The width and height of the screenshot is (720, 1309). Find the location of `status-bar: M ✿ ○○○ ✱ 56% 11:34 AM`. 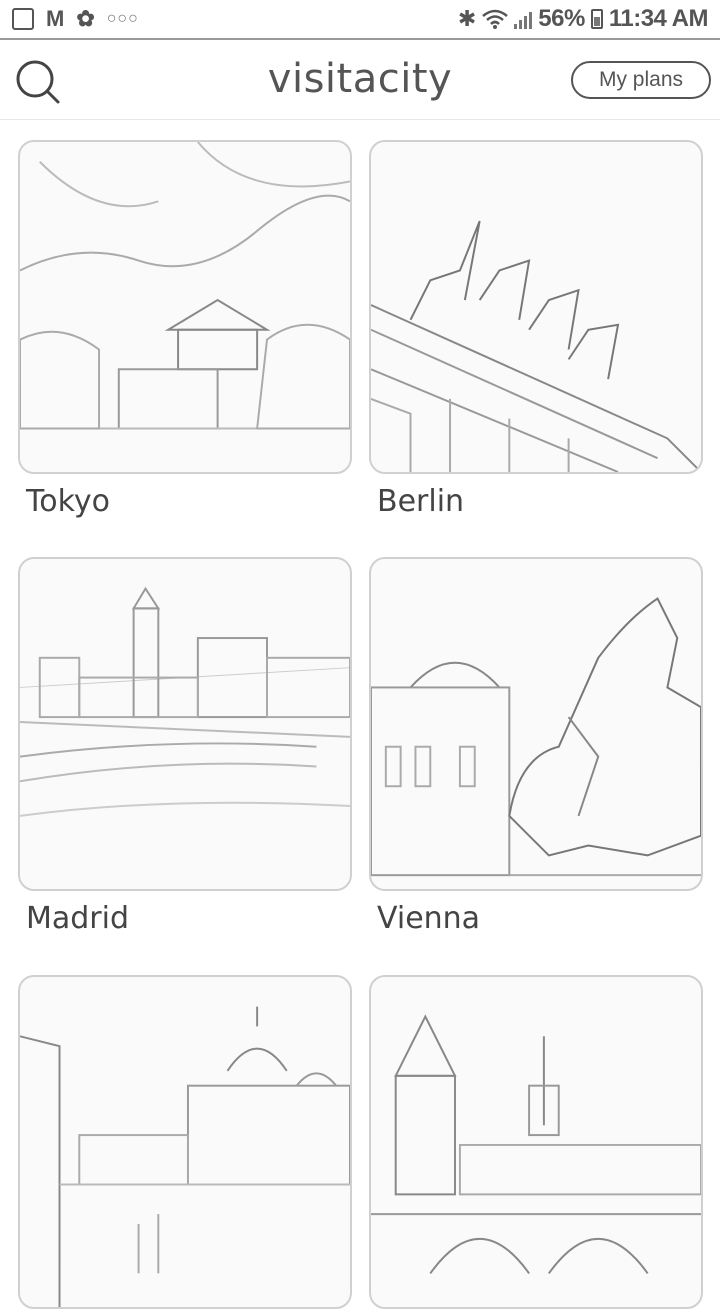

status-bar: M ✿ ○○○ ✱ 56% 11:34 AM is located at coordinates (360, 20).